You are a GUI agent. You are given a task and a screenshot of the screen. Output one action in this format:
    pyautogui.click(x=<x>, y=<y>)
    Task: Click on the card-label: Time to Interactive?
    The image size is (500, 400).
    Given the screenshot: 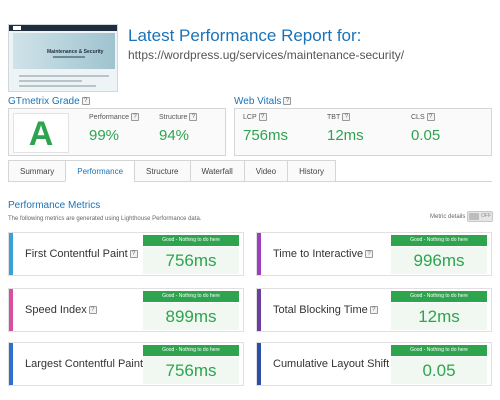 What is the action you would take?
    pyautogui.click(x=323, y=254)
    